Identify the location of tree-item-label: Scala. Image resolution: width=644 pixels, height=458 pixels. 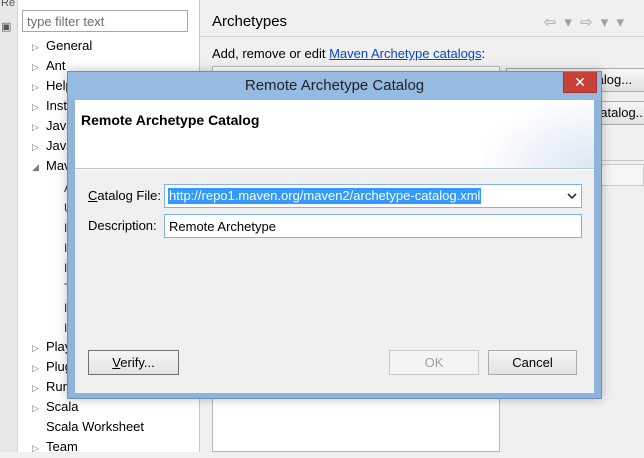
(62, 406).